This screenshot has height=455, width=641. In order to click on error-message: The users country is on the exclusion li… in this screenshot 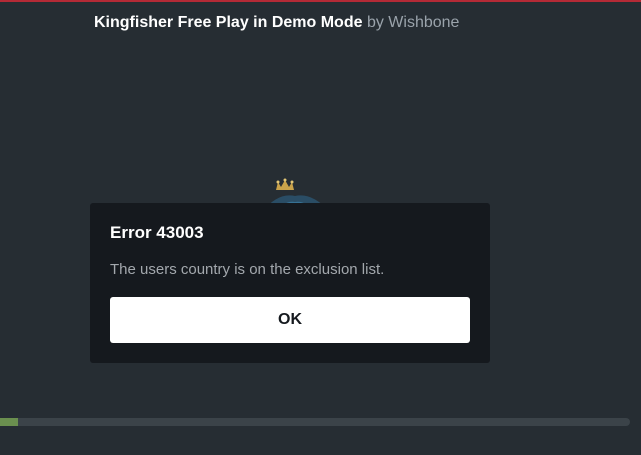, I will do `click(247, 269)`.